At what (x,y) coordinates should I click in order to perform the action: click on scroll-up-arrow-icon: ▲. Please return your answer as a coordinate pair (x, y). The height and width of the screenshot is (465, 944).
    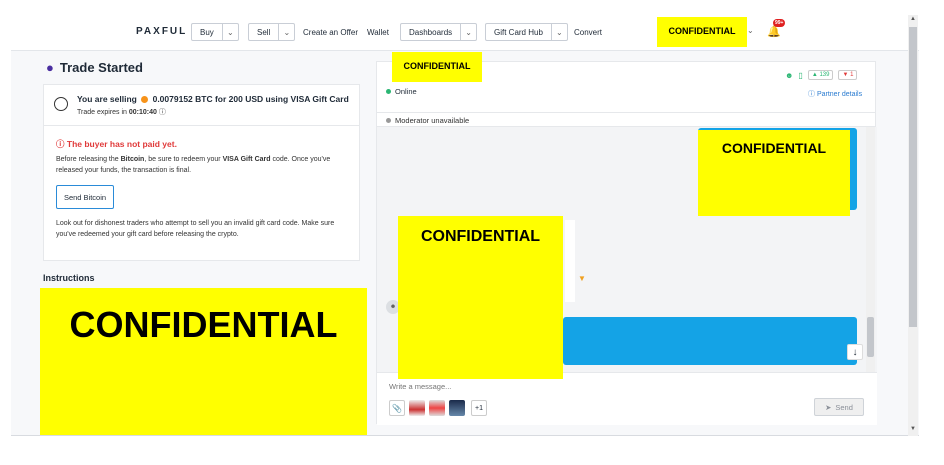
    Looking at the image, I should click on (913, 19).